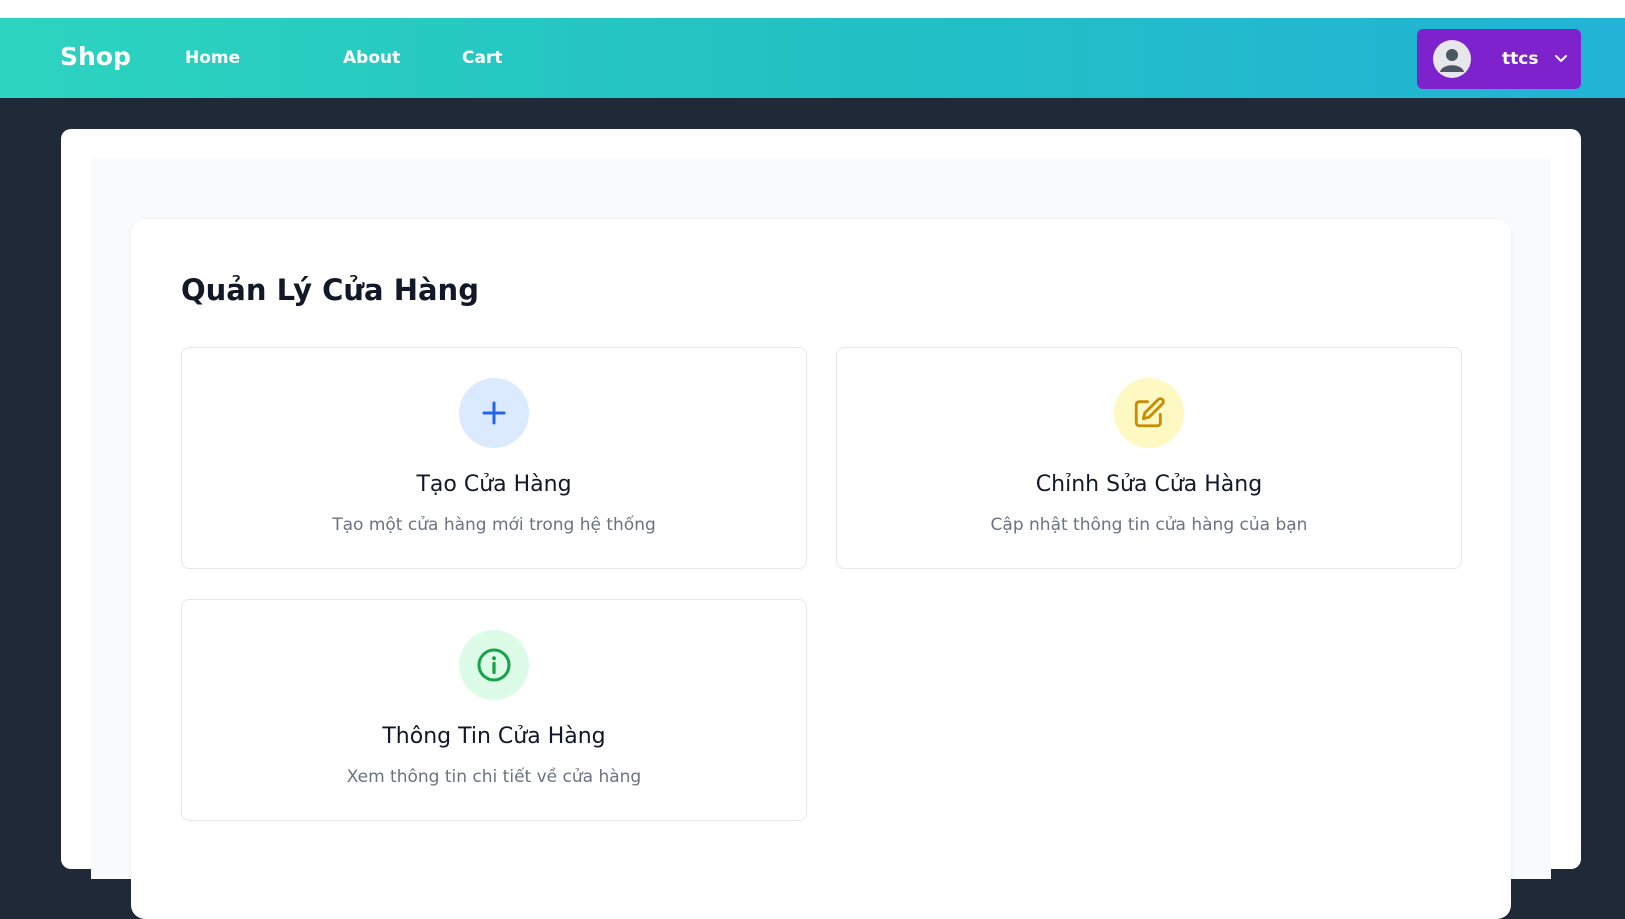  What do you see at coordinates (1149, 484) in the screenshot?
I see `card-title: Chỉnh Sửa Cửa Hàng` at bounding box center [1149, 484].